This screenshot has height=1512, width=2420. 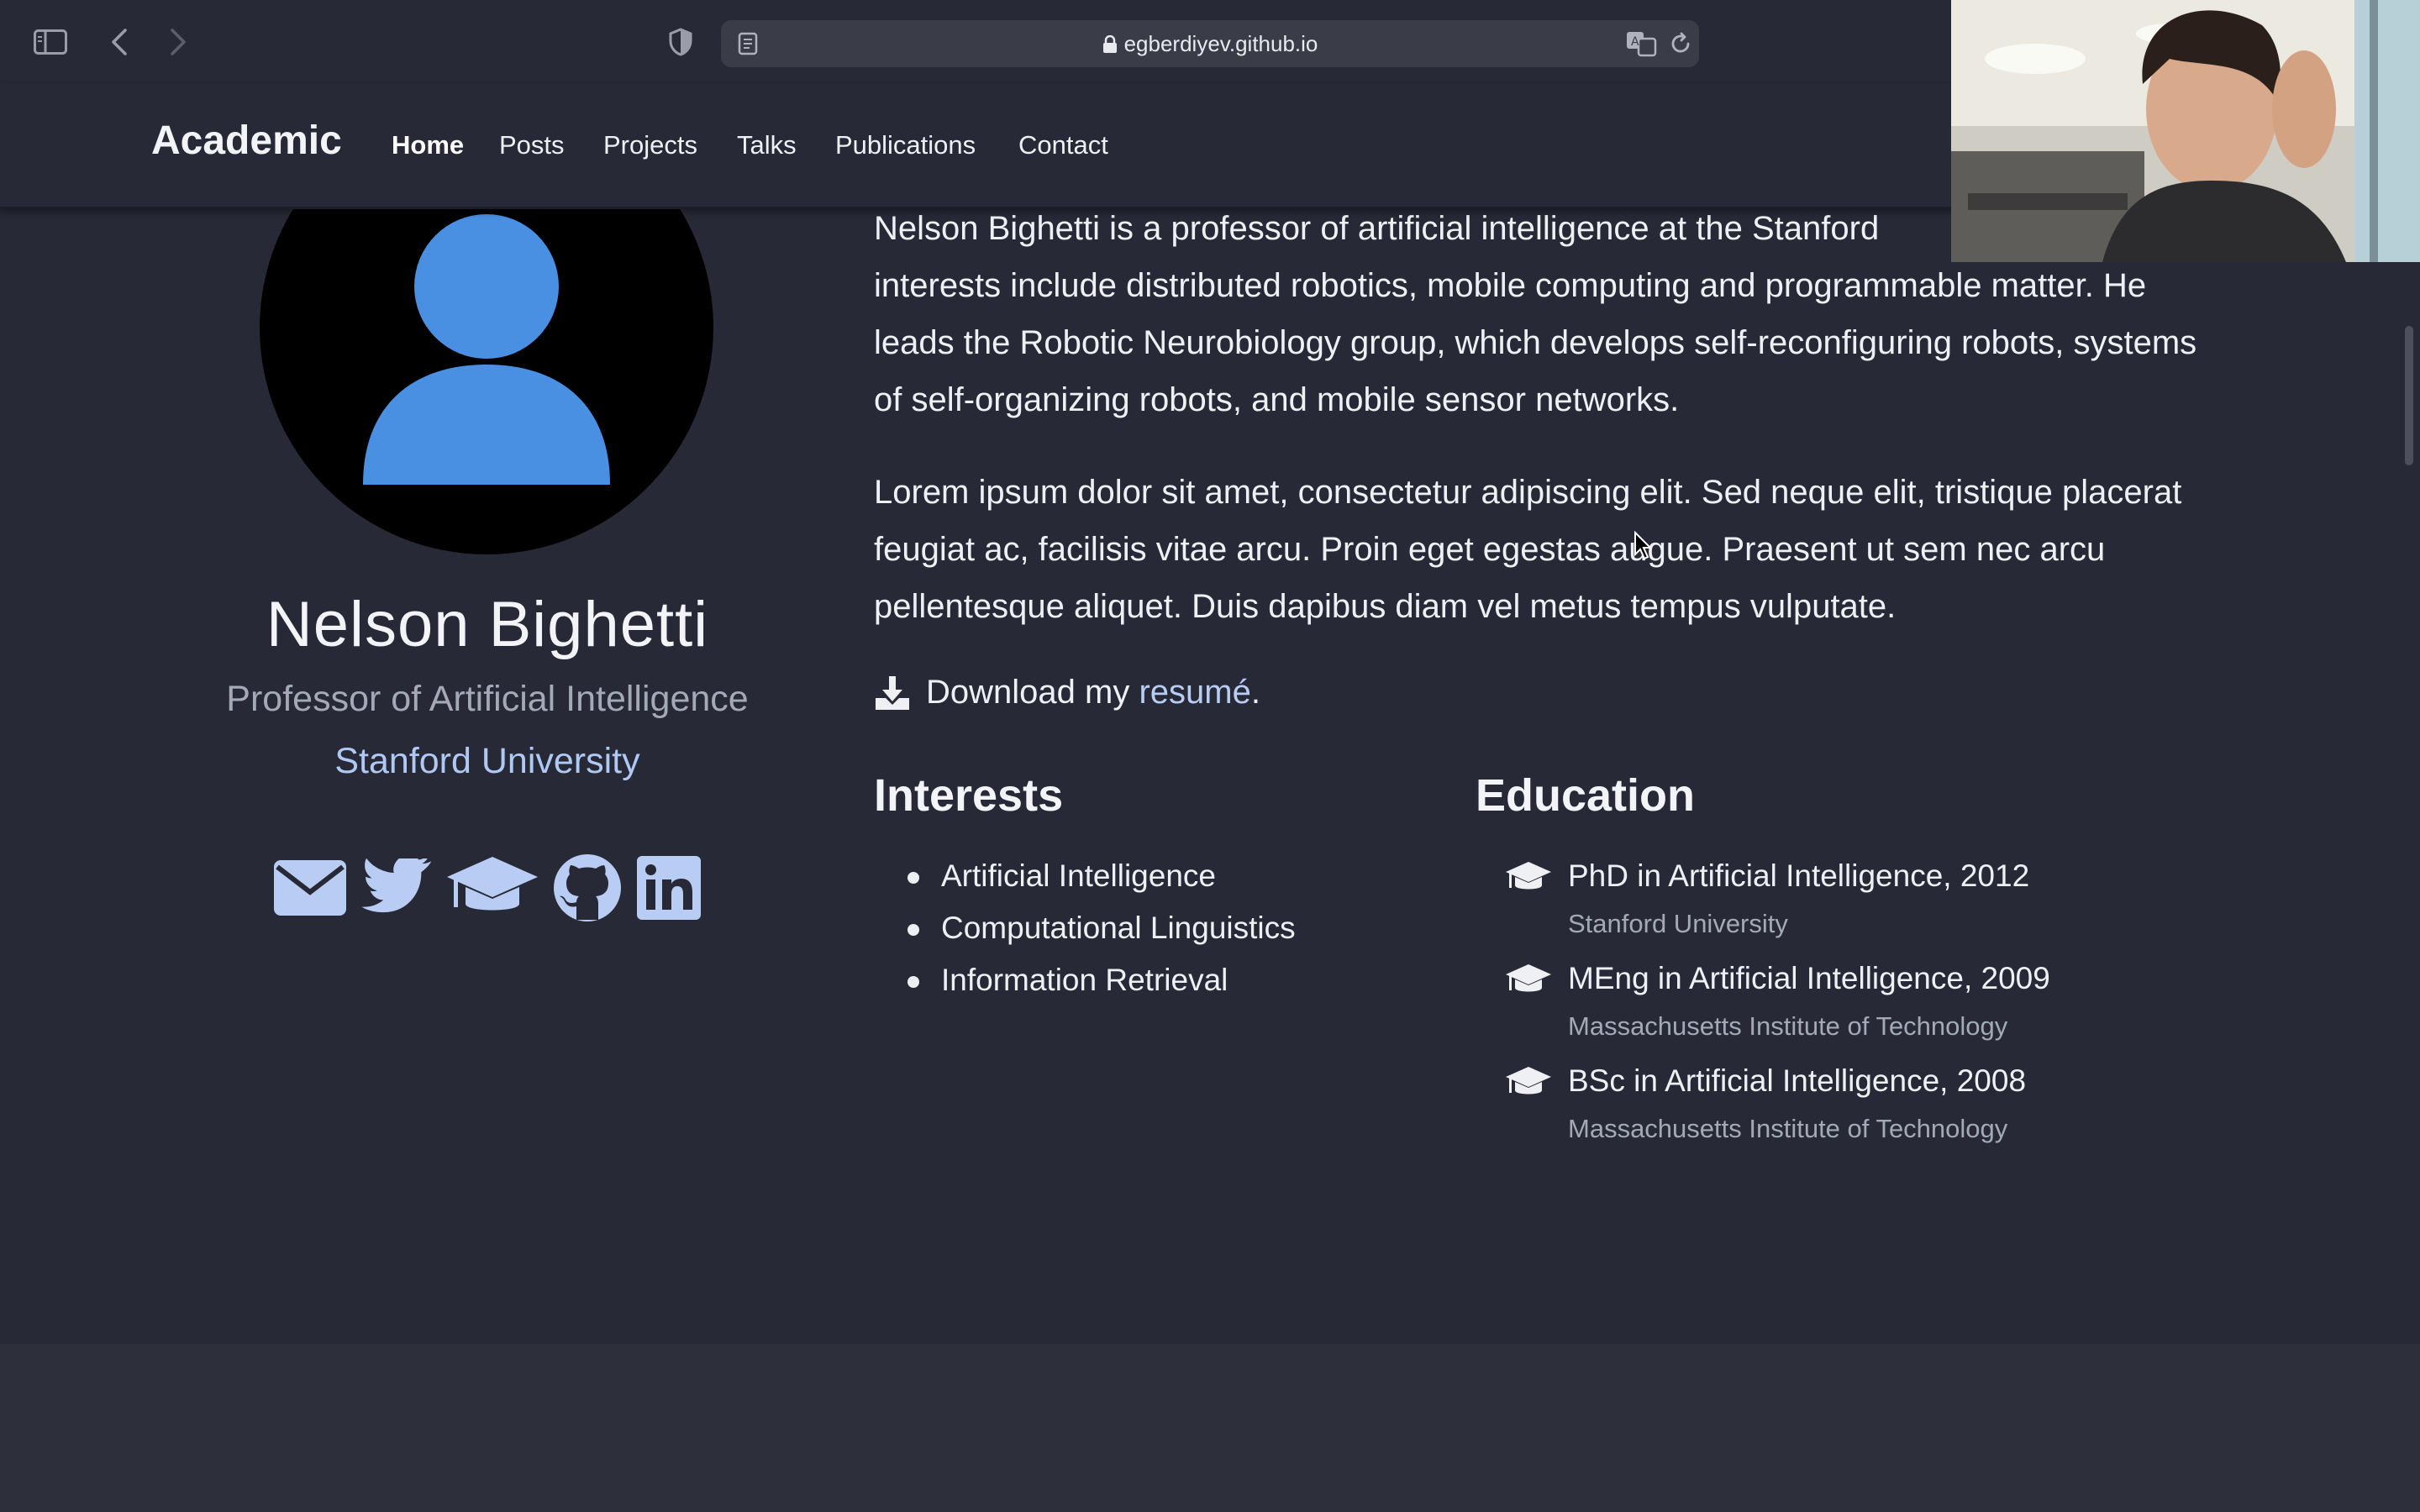 What do you see at coordinates (397, 888) in the screenshot?
I see `twitter-icon` at bounding box center [397, 888].